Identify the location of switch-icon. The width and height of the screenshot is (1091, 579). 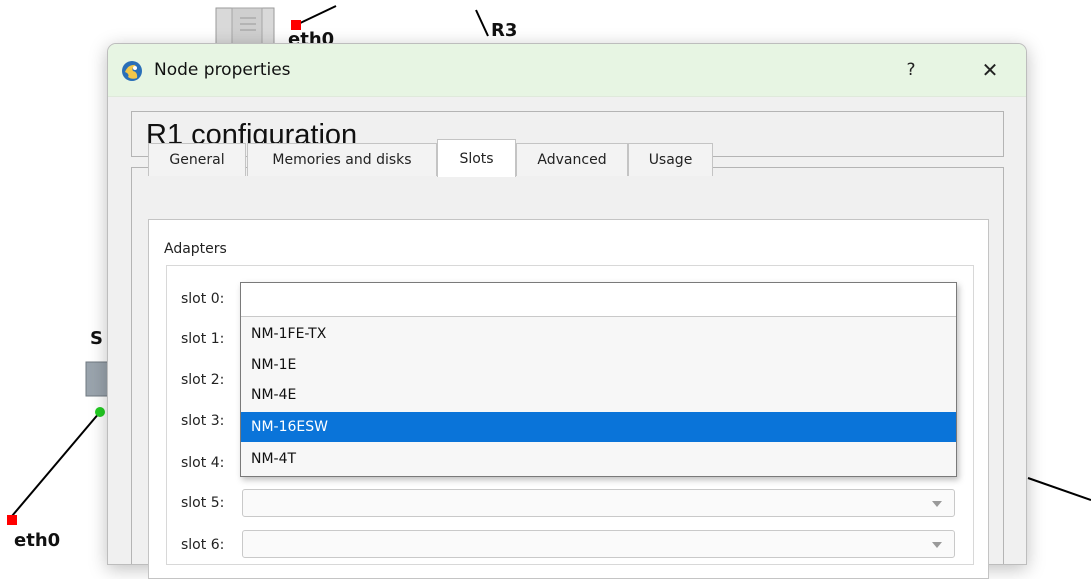
(97, 379).